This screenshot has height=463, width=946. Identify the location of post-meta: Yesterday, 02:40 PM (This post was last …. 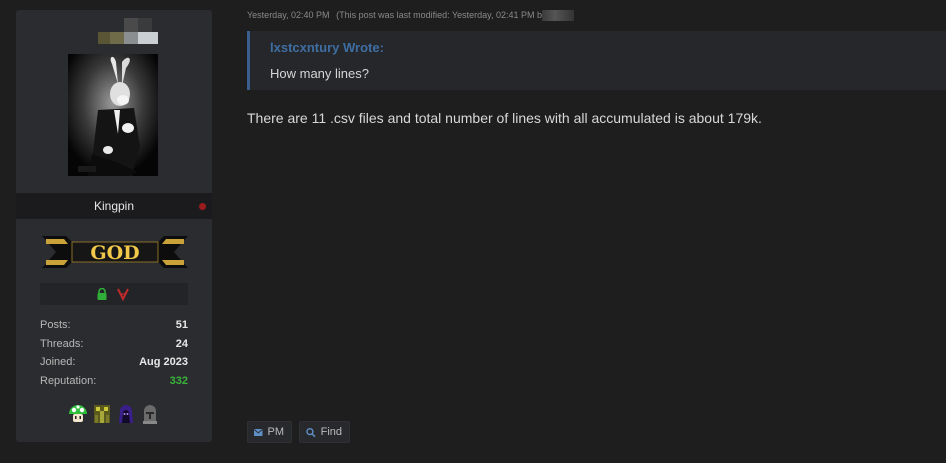
(411, 16).